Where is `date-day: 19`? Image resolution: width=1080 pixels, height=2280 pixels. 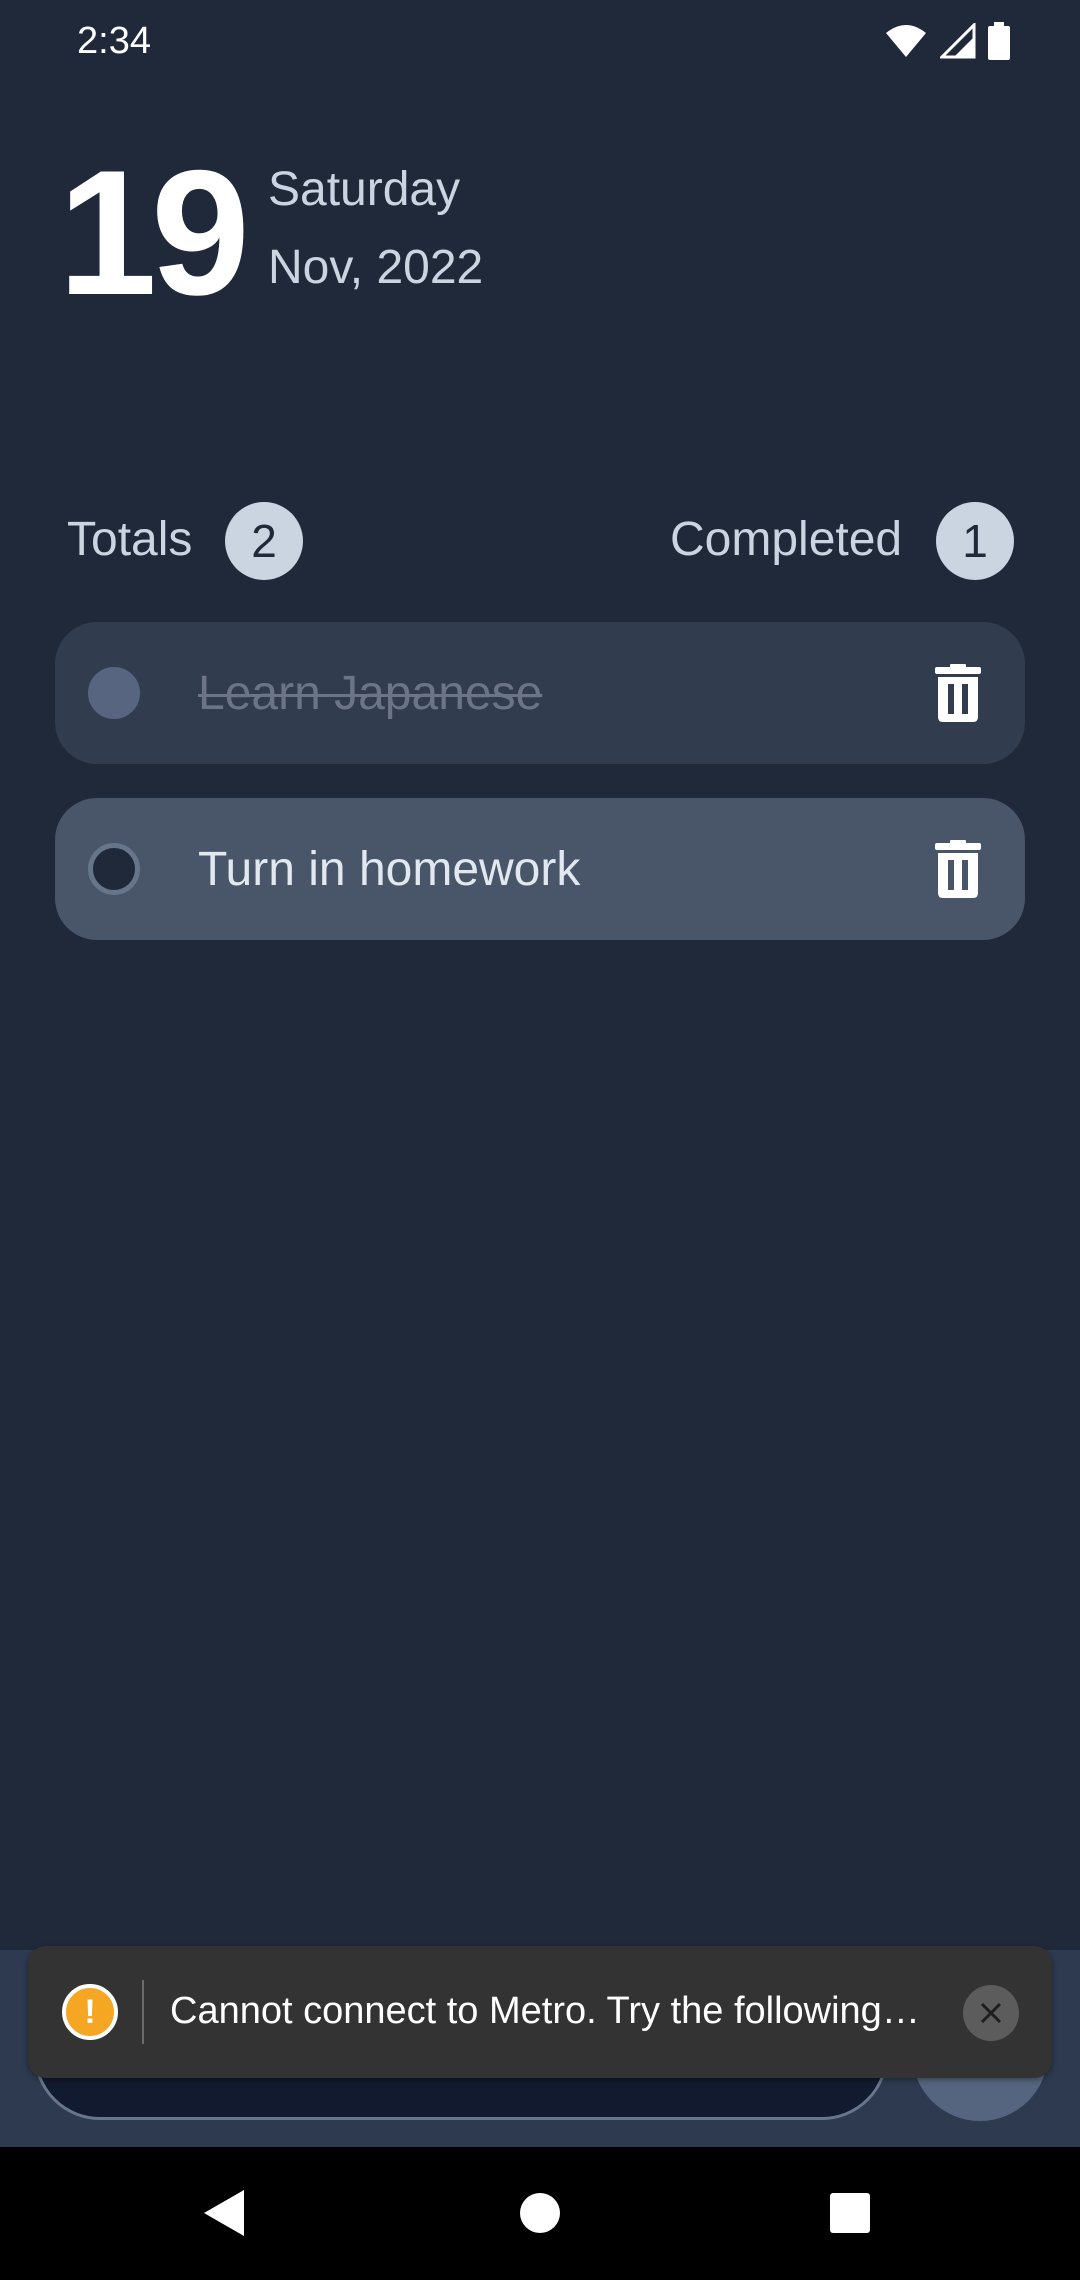
date-day: 19 is located at coordinates (154, 232).